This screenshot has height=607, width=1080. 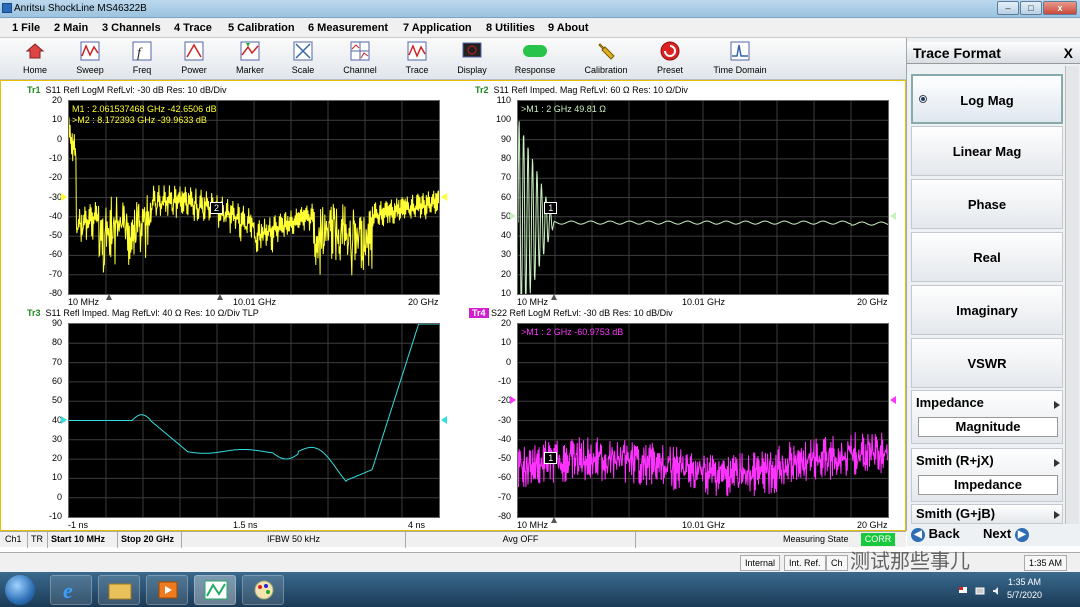 What do you see at coordinates (348, 28) in the screenshot?
I see `menu-measurement: 6 Measurement` at bounding box center [348, 28].